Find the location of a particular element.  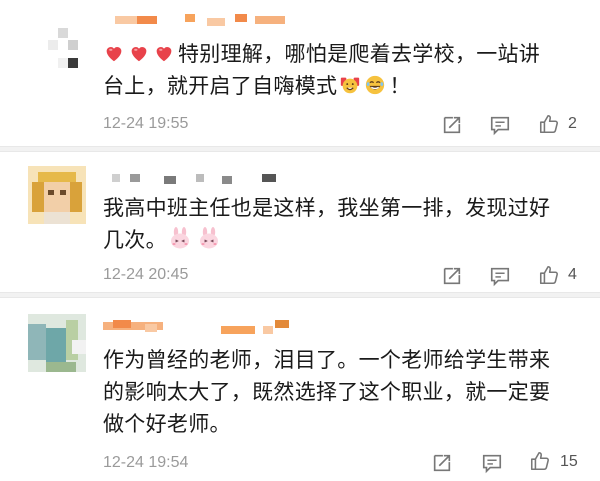

comment-text-line: 的影响太大了，既然选择了这个职业，就一定要 is located at coordinates (327, 392).